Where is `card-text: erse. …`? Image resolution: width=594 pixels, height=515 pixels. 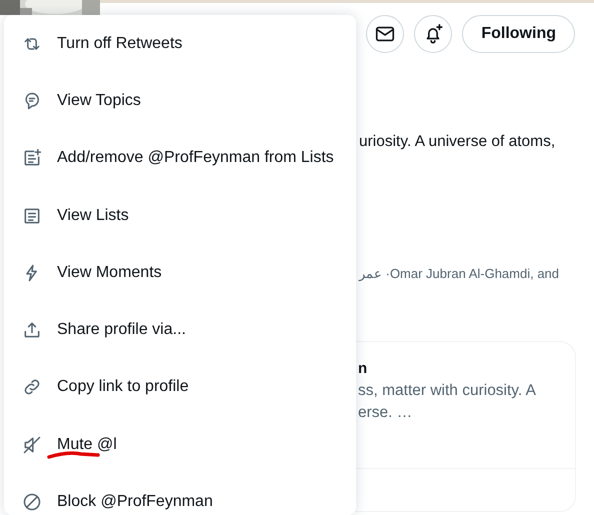
card-text: erse. … is located at coordinates (386, 413).